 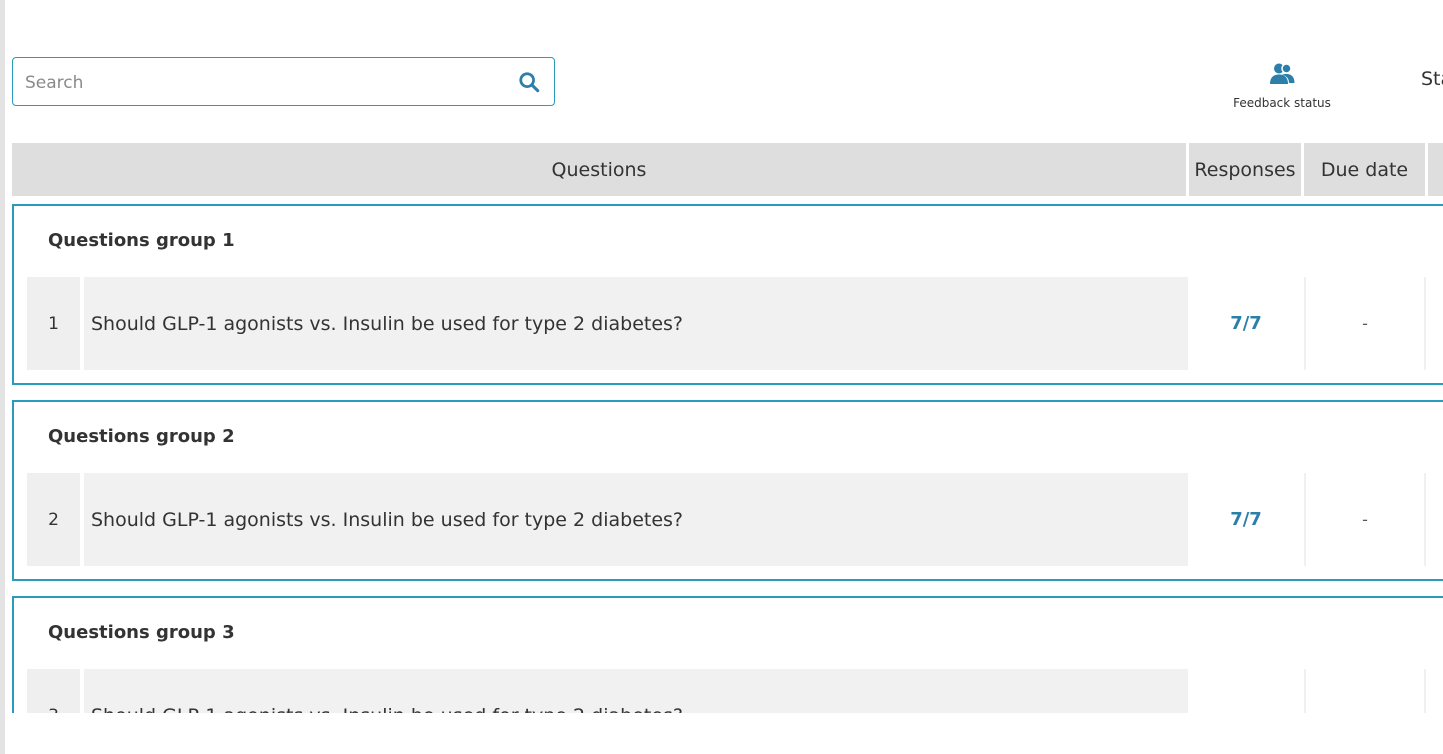 I want to click on column-header-responses: Responses, so click(x=1245, y=169).